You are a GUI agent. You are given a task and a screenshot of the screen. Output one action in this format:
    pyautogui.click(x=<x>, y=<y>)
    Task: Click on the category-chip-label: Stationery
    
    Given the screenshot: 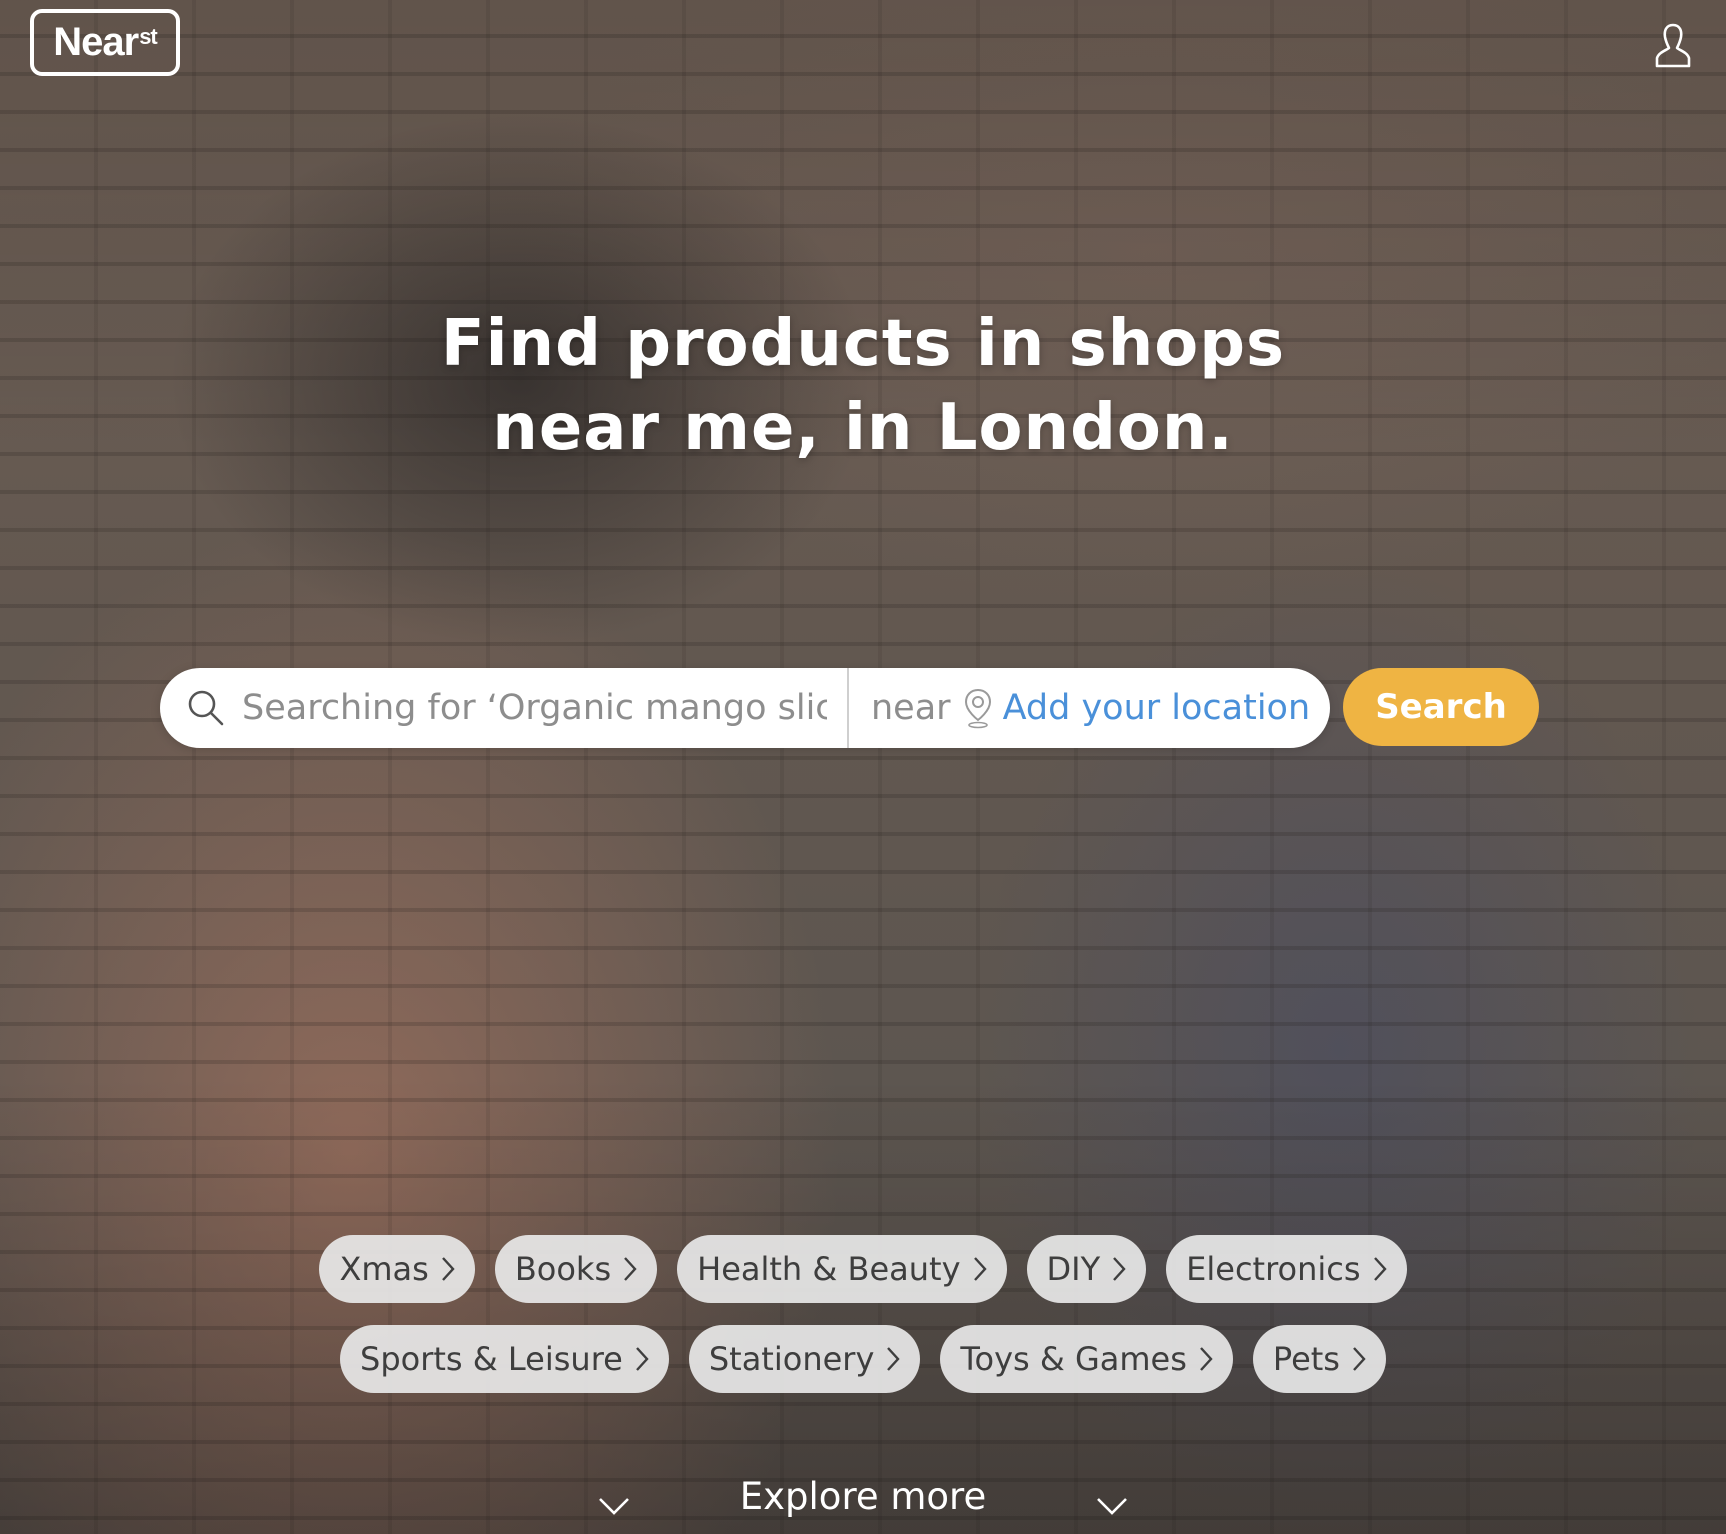 What is the action you would take?
    pyautogui.click(x=791, y=1359)
    